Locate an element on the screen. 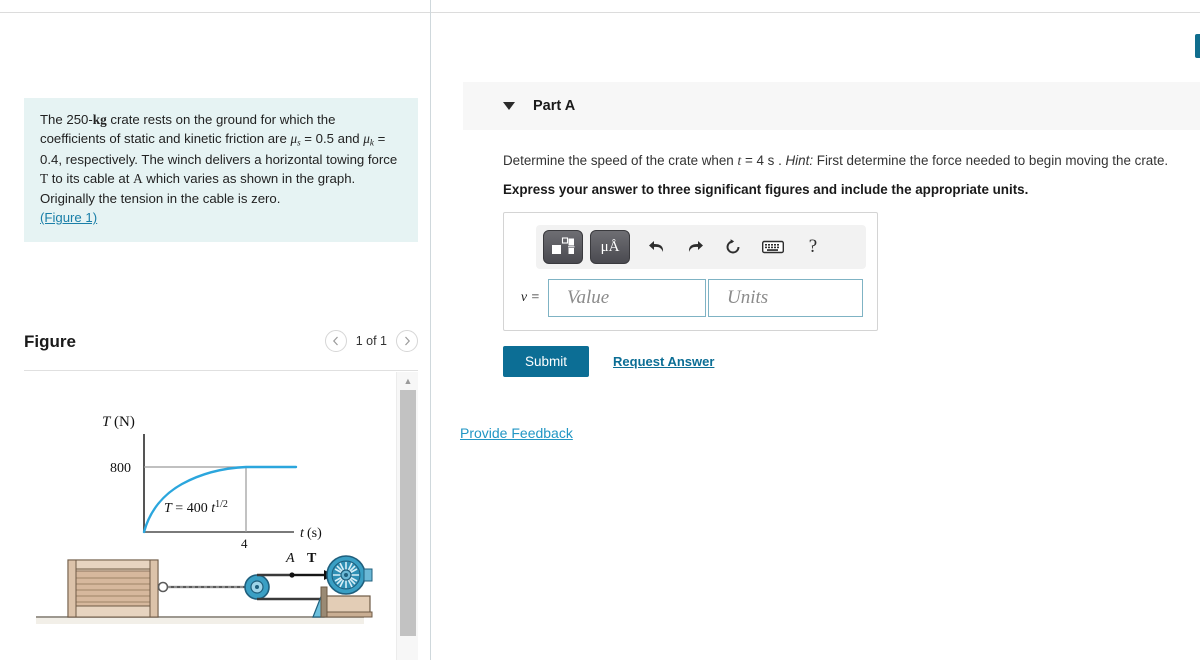 This screenshot has height=660, width=1200. figure-viewport: T (N) 800 4 t (s) T = 400 t1/2 A T is located at coordinates (221, 516).